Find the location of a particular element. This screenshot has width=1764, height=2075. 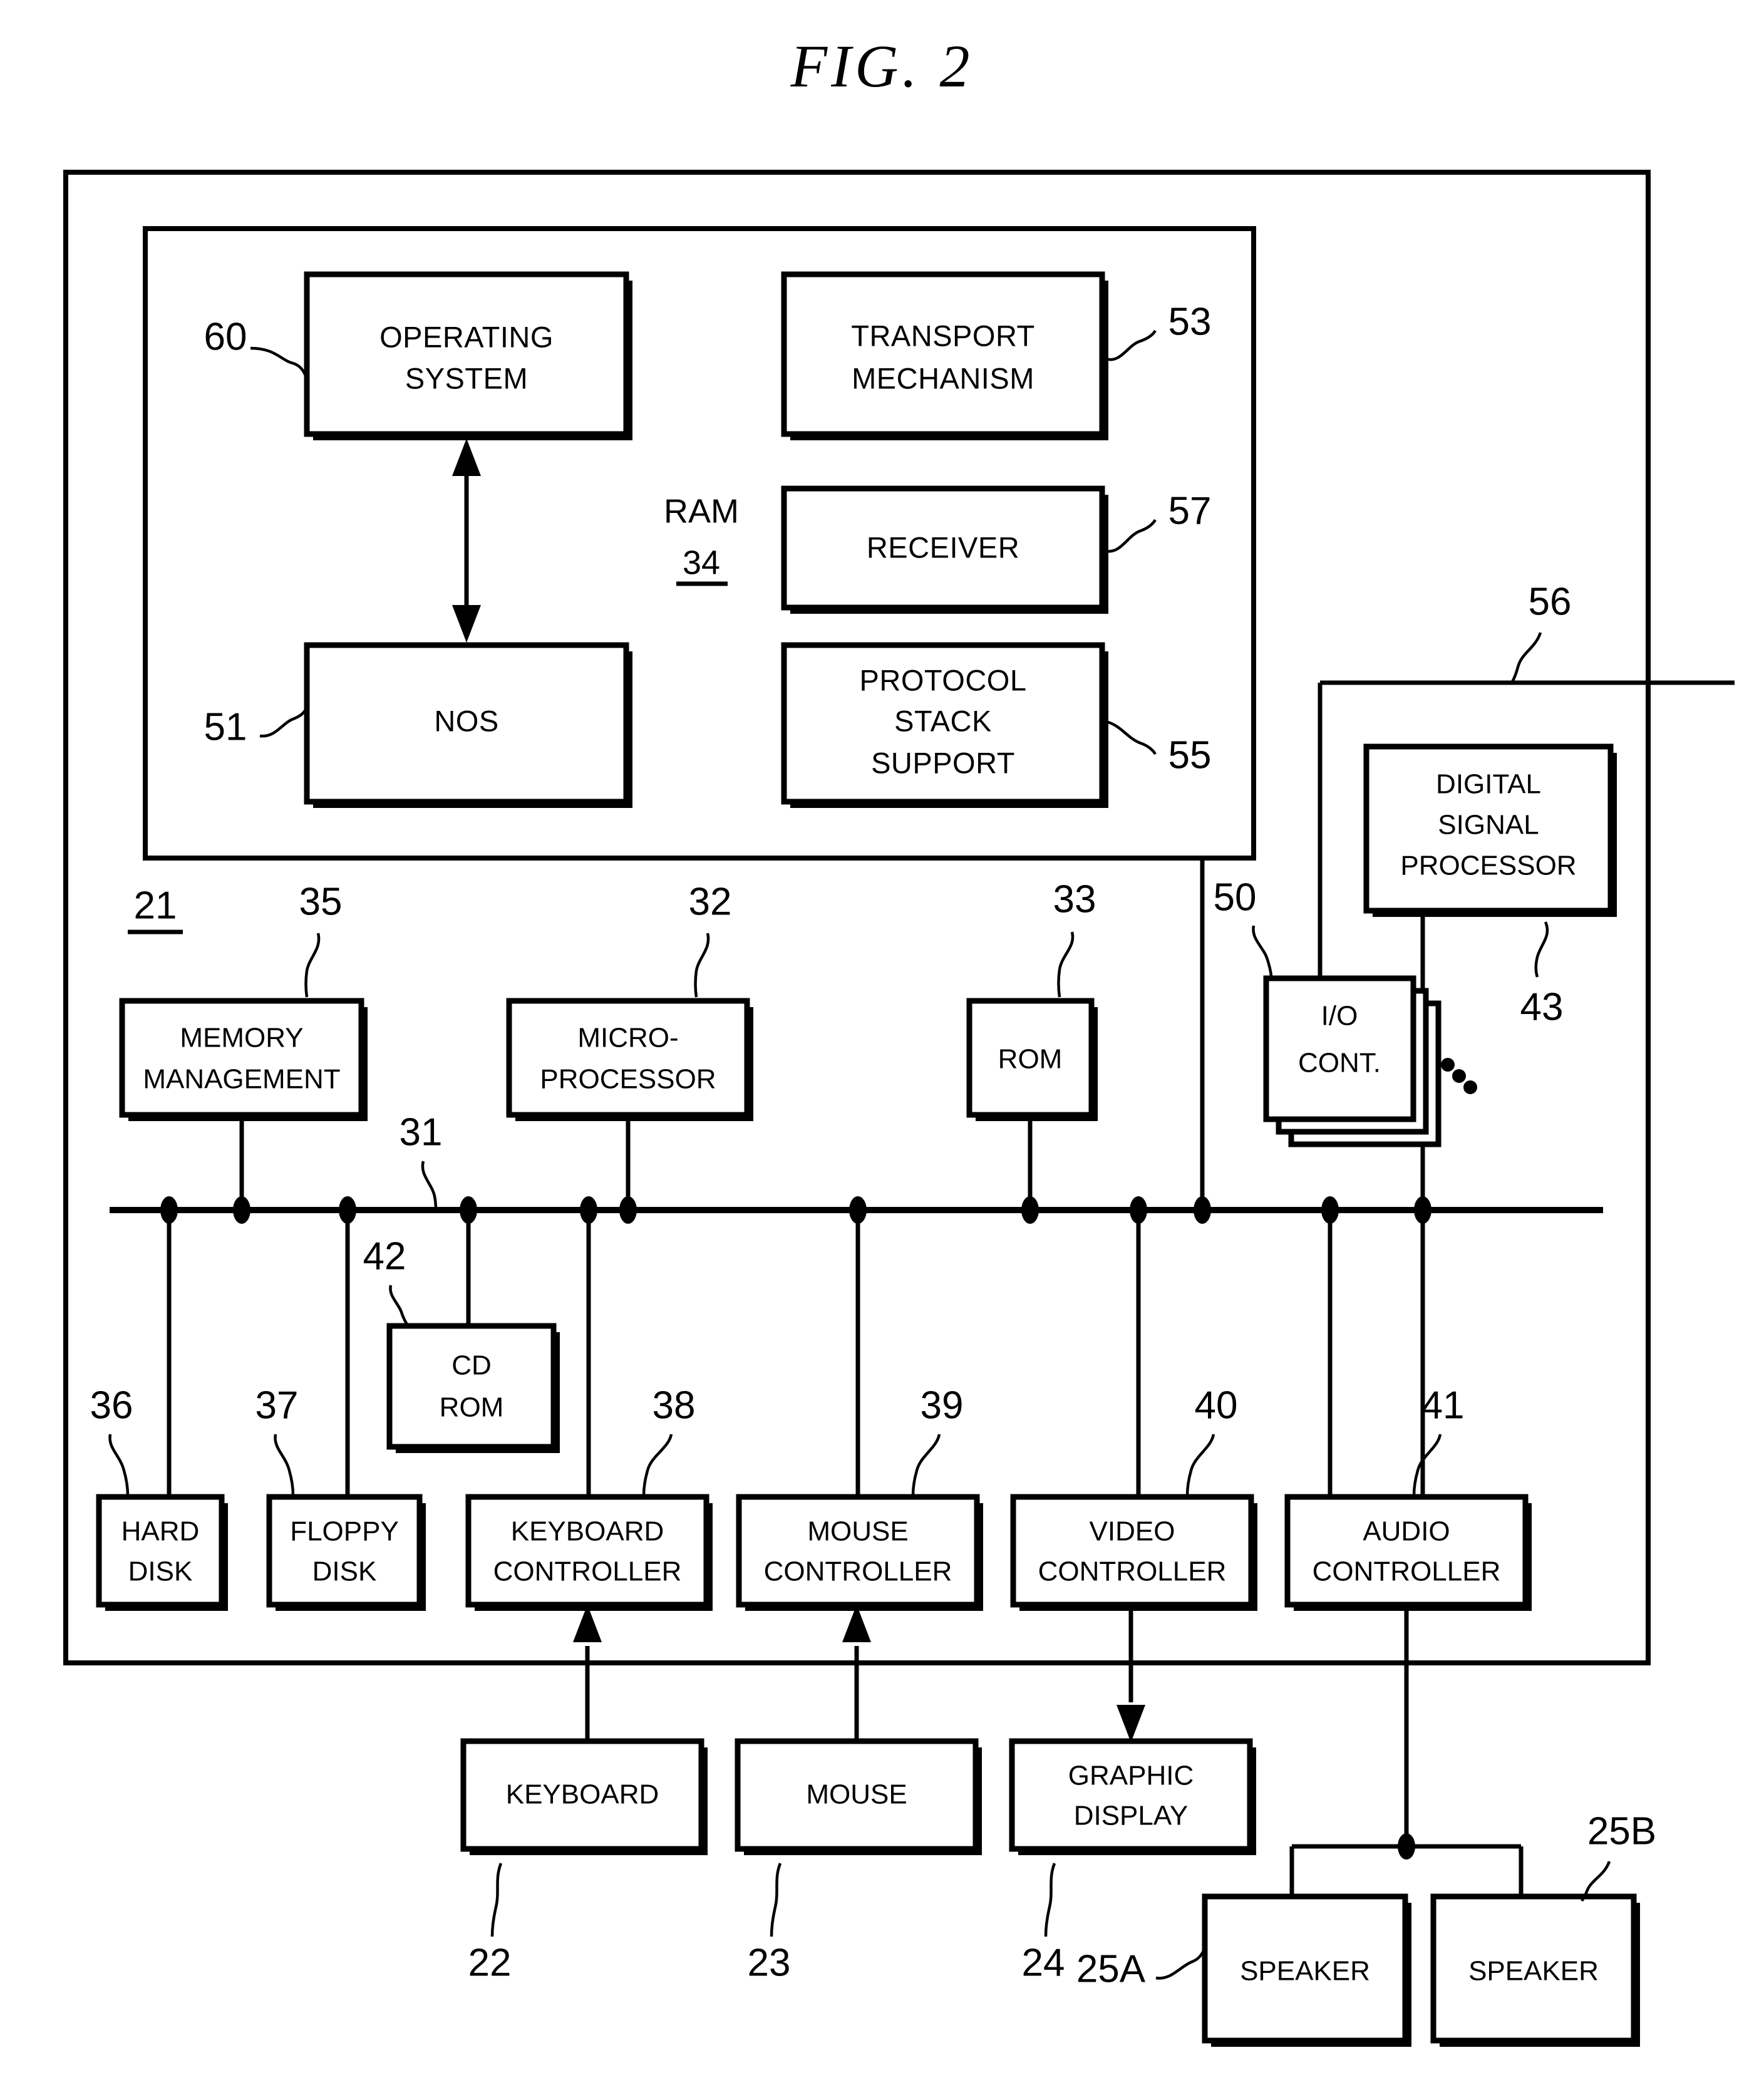

keyboard-label: KEYBOARD is located at coordinates (582, 1794).